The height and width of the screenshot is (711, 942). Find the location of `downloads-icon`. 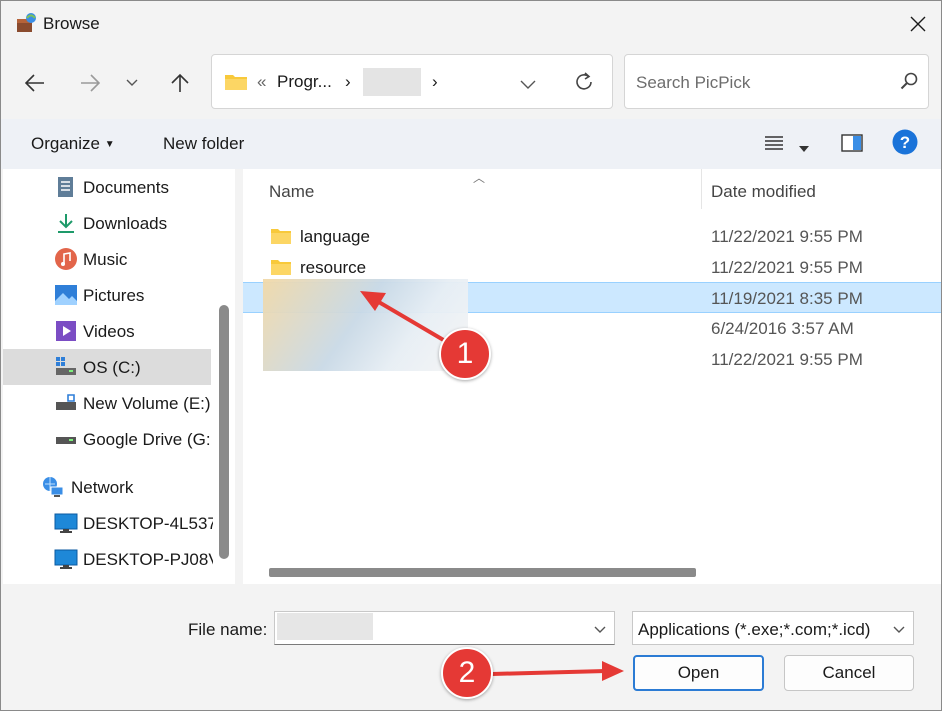

downloads-icon is located at coordinates (66, 223).